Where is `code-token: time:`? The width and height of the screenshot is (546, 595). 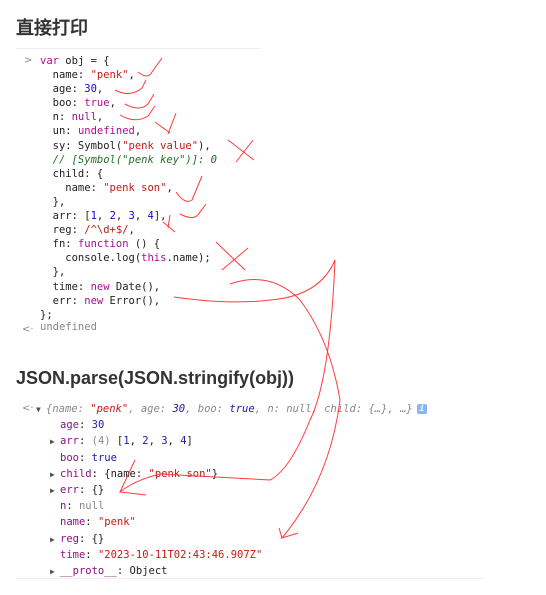
code-token: time: is located at coordinates (65, 286).